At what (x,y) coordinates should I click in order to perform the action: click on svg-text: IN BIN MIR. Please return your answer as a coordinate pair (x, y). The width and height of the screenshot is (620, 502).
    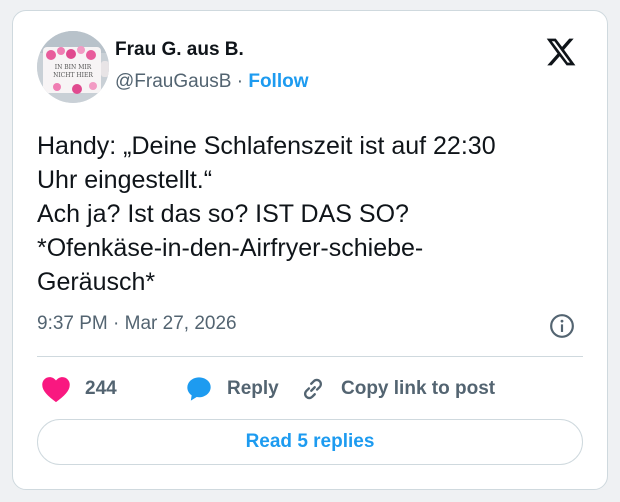
    Looking at the image, I should click on (73, 67).